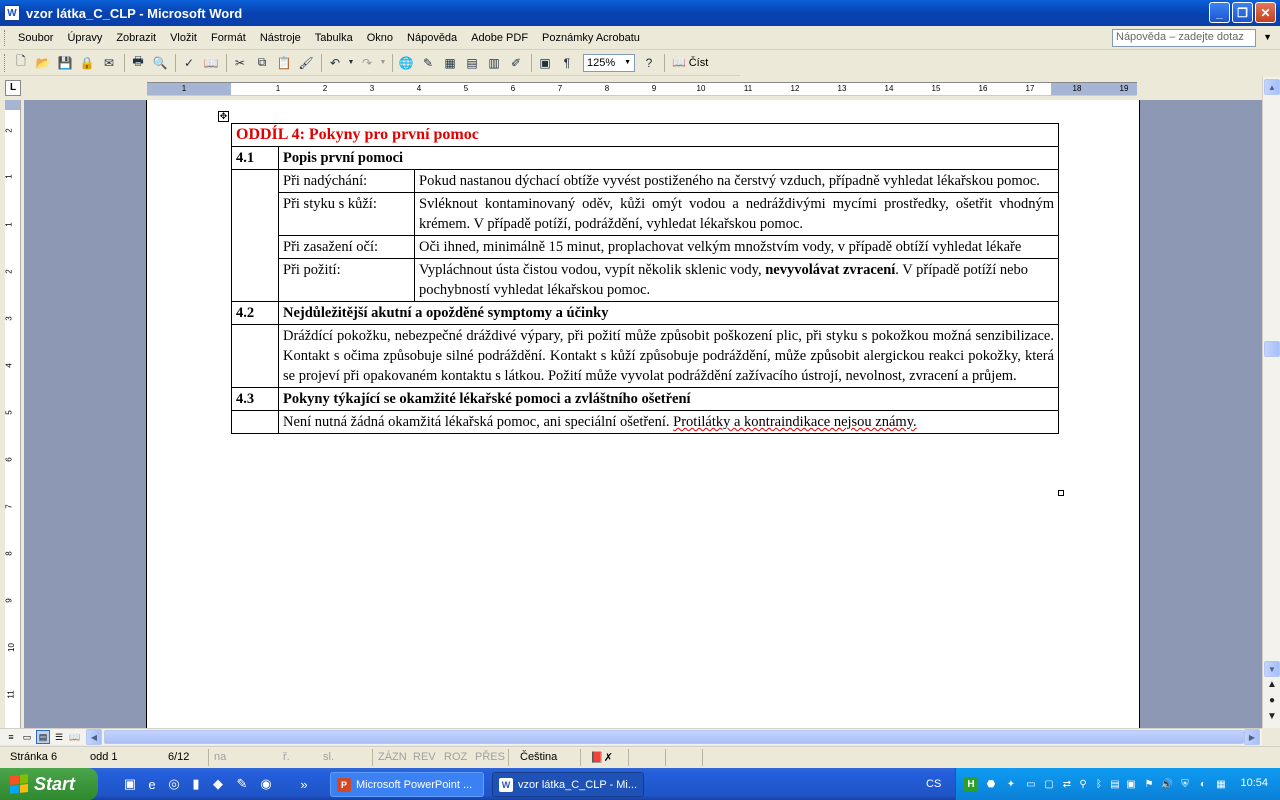 Image resolution: width=1280 pixels, height=800 pixels. I want to click on restore-button: ❐, so click(1242, 12).